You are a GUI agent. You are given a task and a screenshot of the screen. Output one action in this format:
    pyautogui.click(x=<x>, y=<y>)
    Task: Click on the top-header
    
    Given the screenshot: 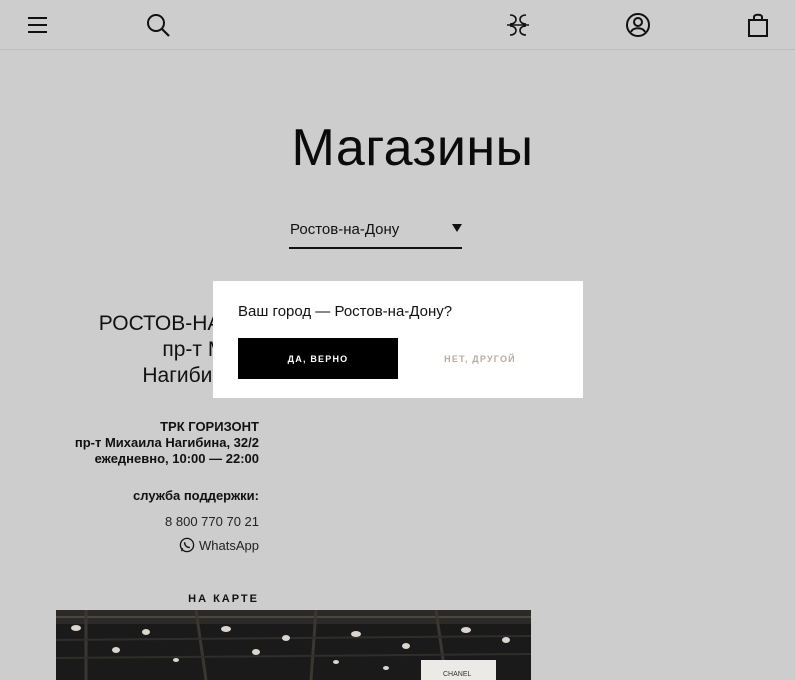 What is the action you would take?
    pyautogui.click(x=397, y=25)
    